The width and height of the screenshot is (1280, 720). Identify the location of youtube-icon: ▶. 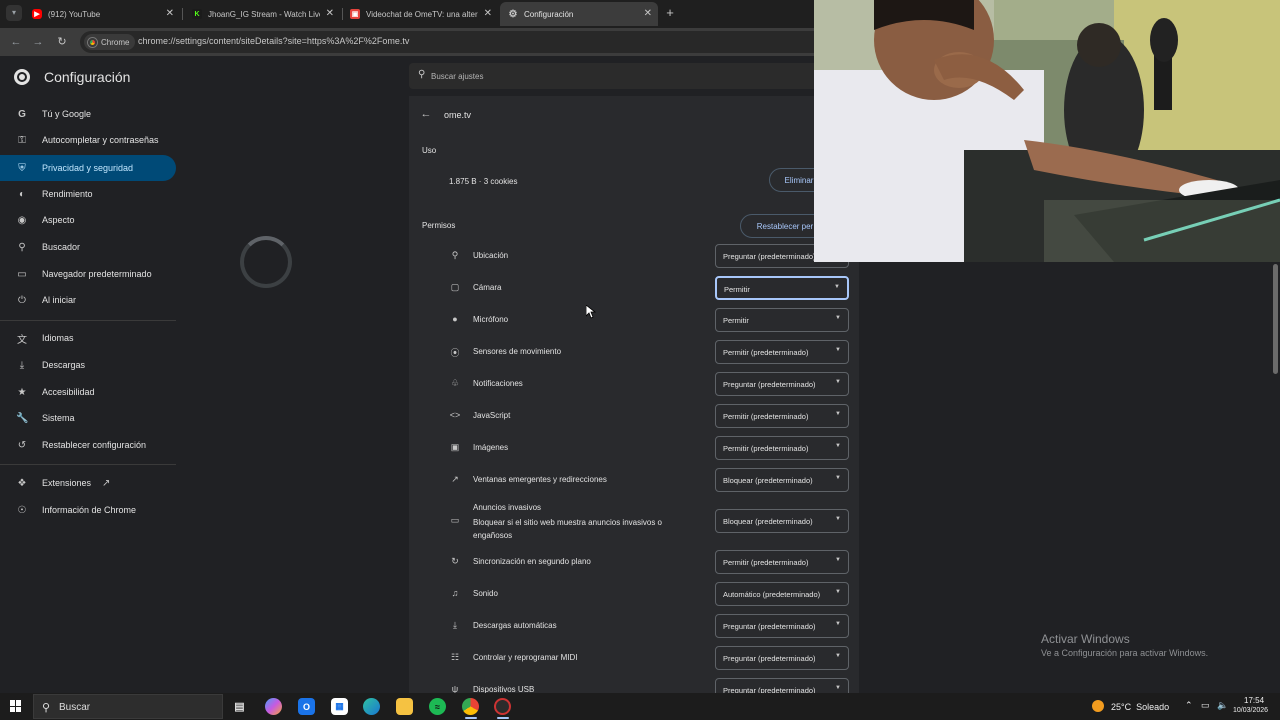
(37, 14).